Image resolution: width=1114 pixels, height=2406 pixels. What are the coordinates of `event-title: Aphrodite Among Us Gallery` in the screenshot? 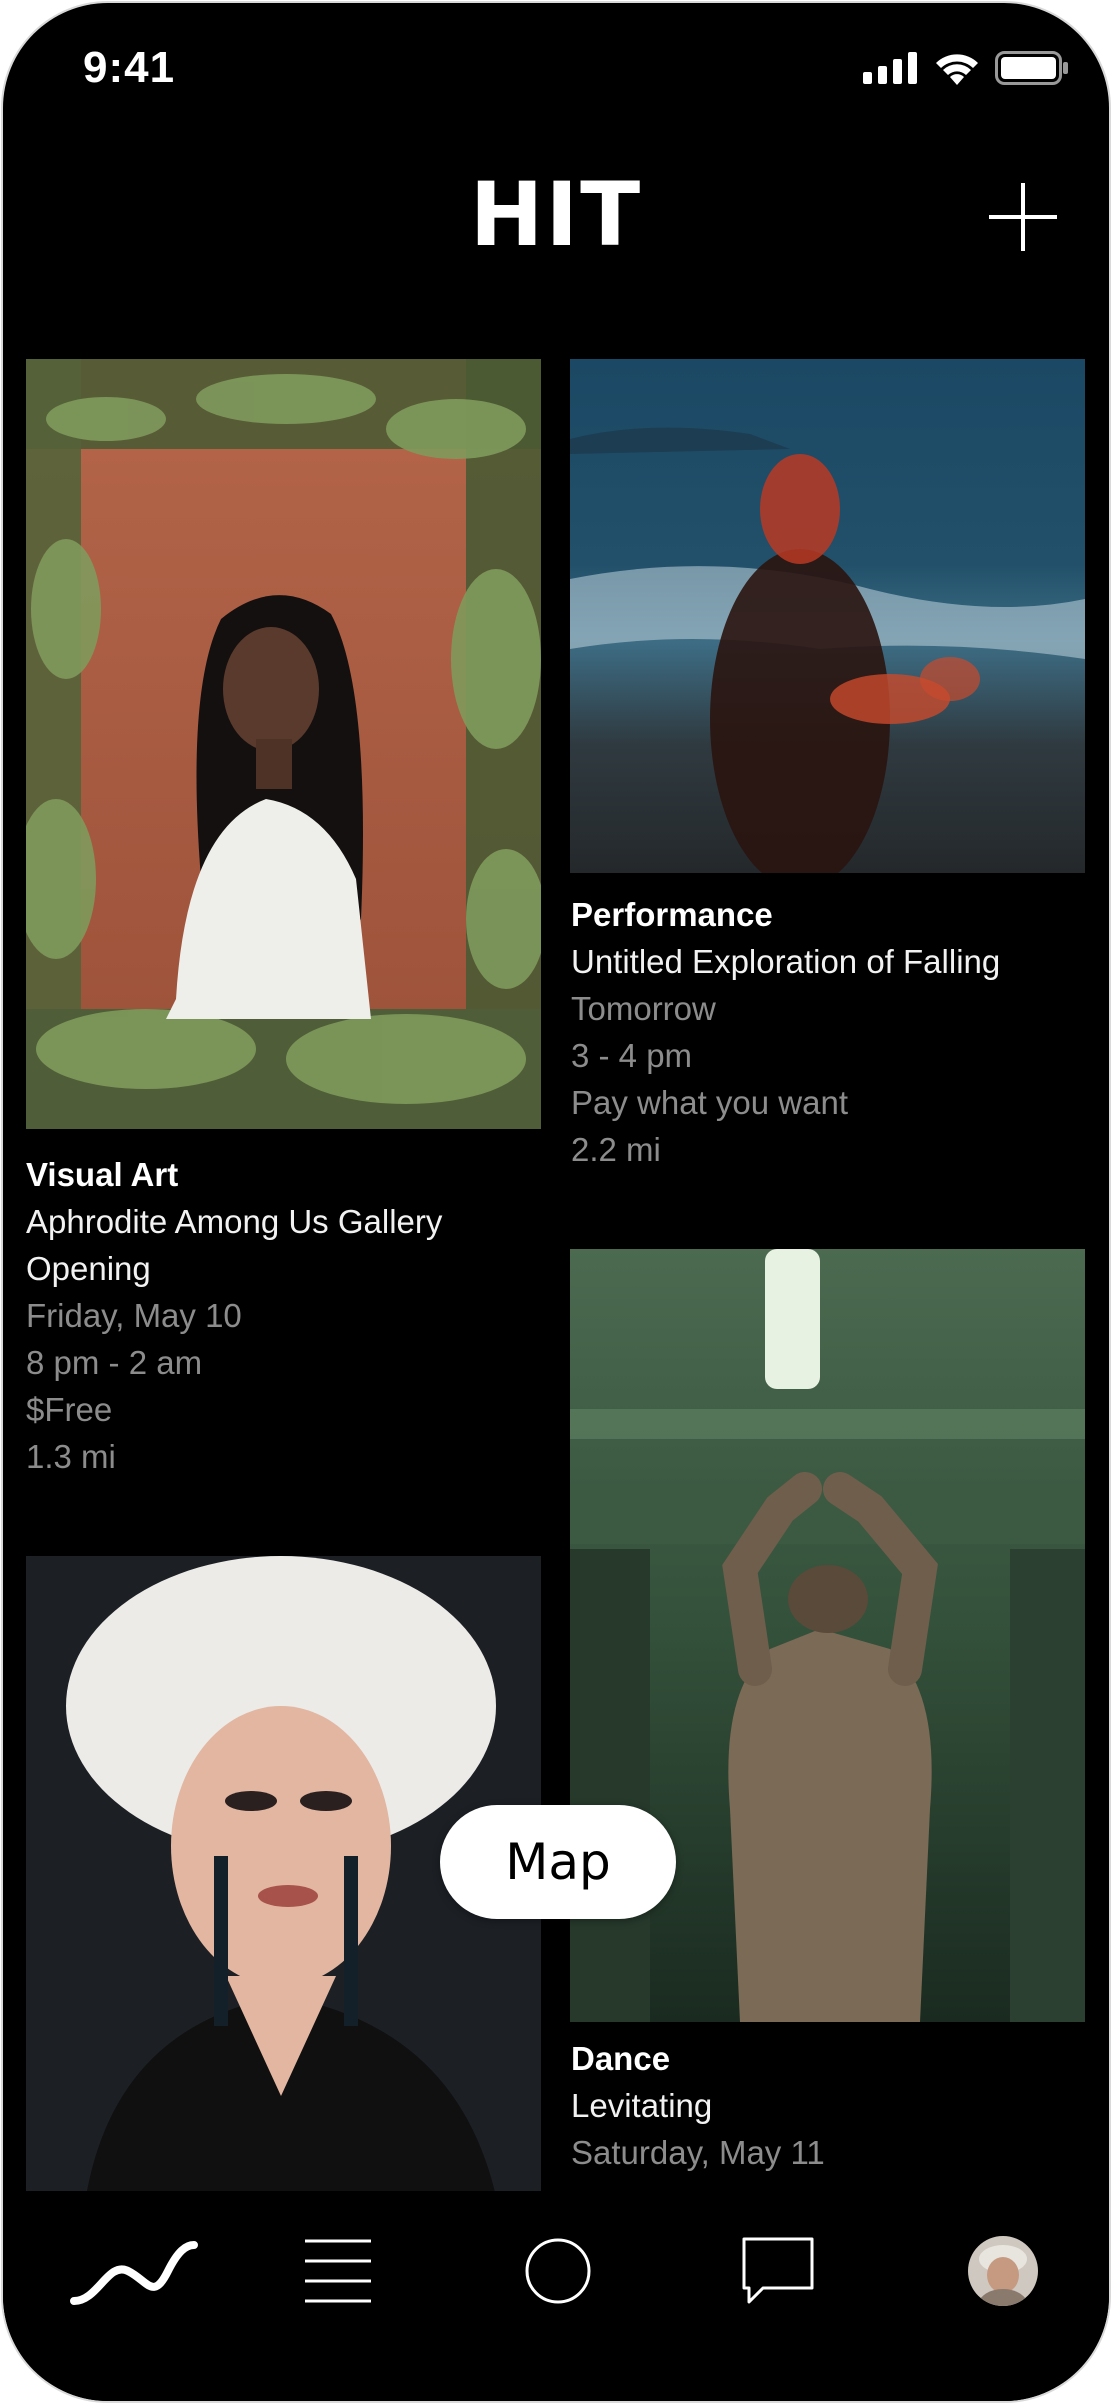 It's located at (286, 1221).